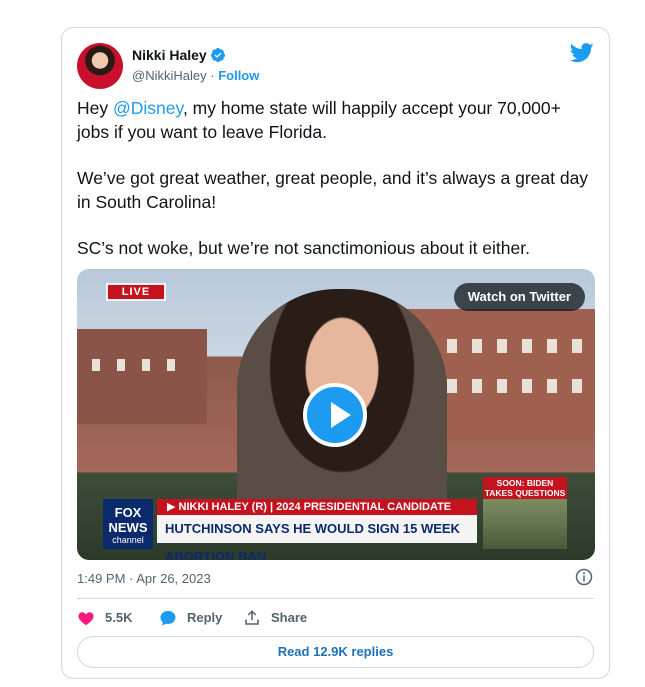 The width and height of the screenshot is (645, 687). What do you see at coordinates (289, 617) in the screenshot?
I see `share-label: Share` at bounding box center [289, 617].